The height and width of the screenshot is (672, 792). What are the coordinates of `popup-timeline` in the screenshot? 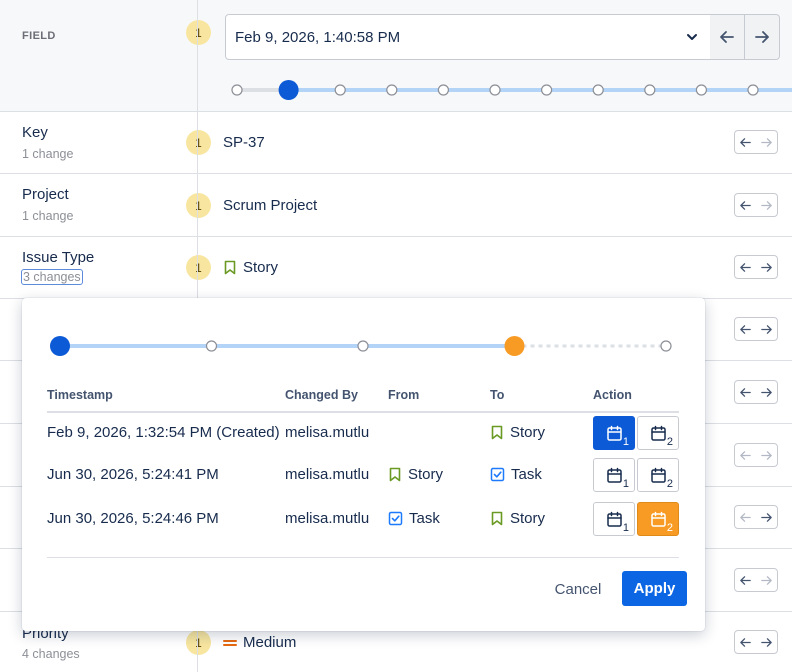 It's located at (366, 346).